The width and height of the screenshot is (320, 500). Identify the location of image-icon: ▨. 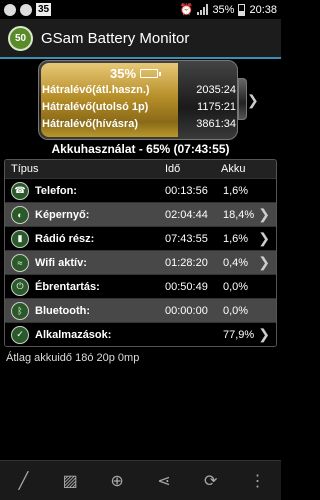
(70, 481).